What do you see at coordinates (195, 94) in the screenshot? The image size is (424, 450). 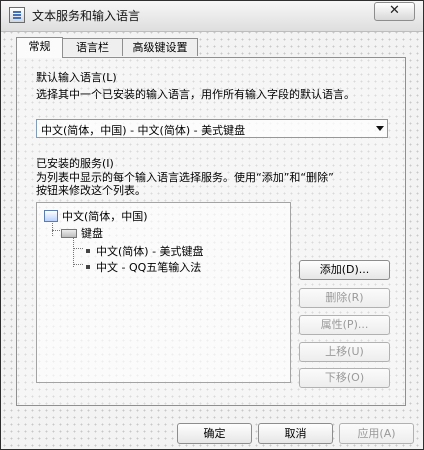 I see `default-input-language-description: 选择其中一个已安装的输入语言，用作所有输入字段的默认语言。` at bounding box center [195, 94].